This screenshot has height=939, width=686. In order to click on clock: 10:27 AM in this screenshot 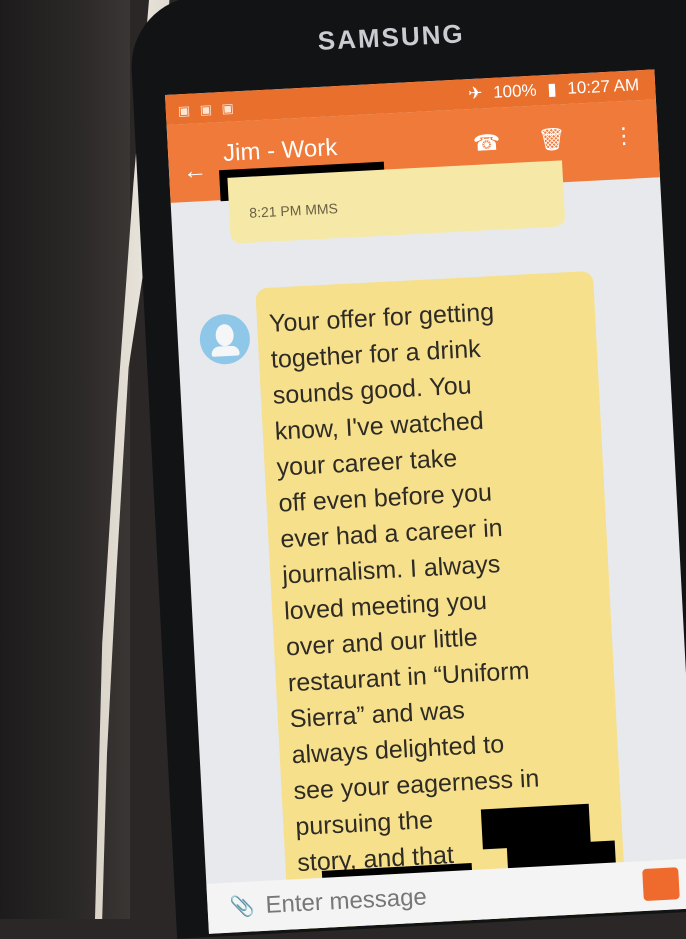, I will do `click(603, 86)`.